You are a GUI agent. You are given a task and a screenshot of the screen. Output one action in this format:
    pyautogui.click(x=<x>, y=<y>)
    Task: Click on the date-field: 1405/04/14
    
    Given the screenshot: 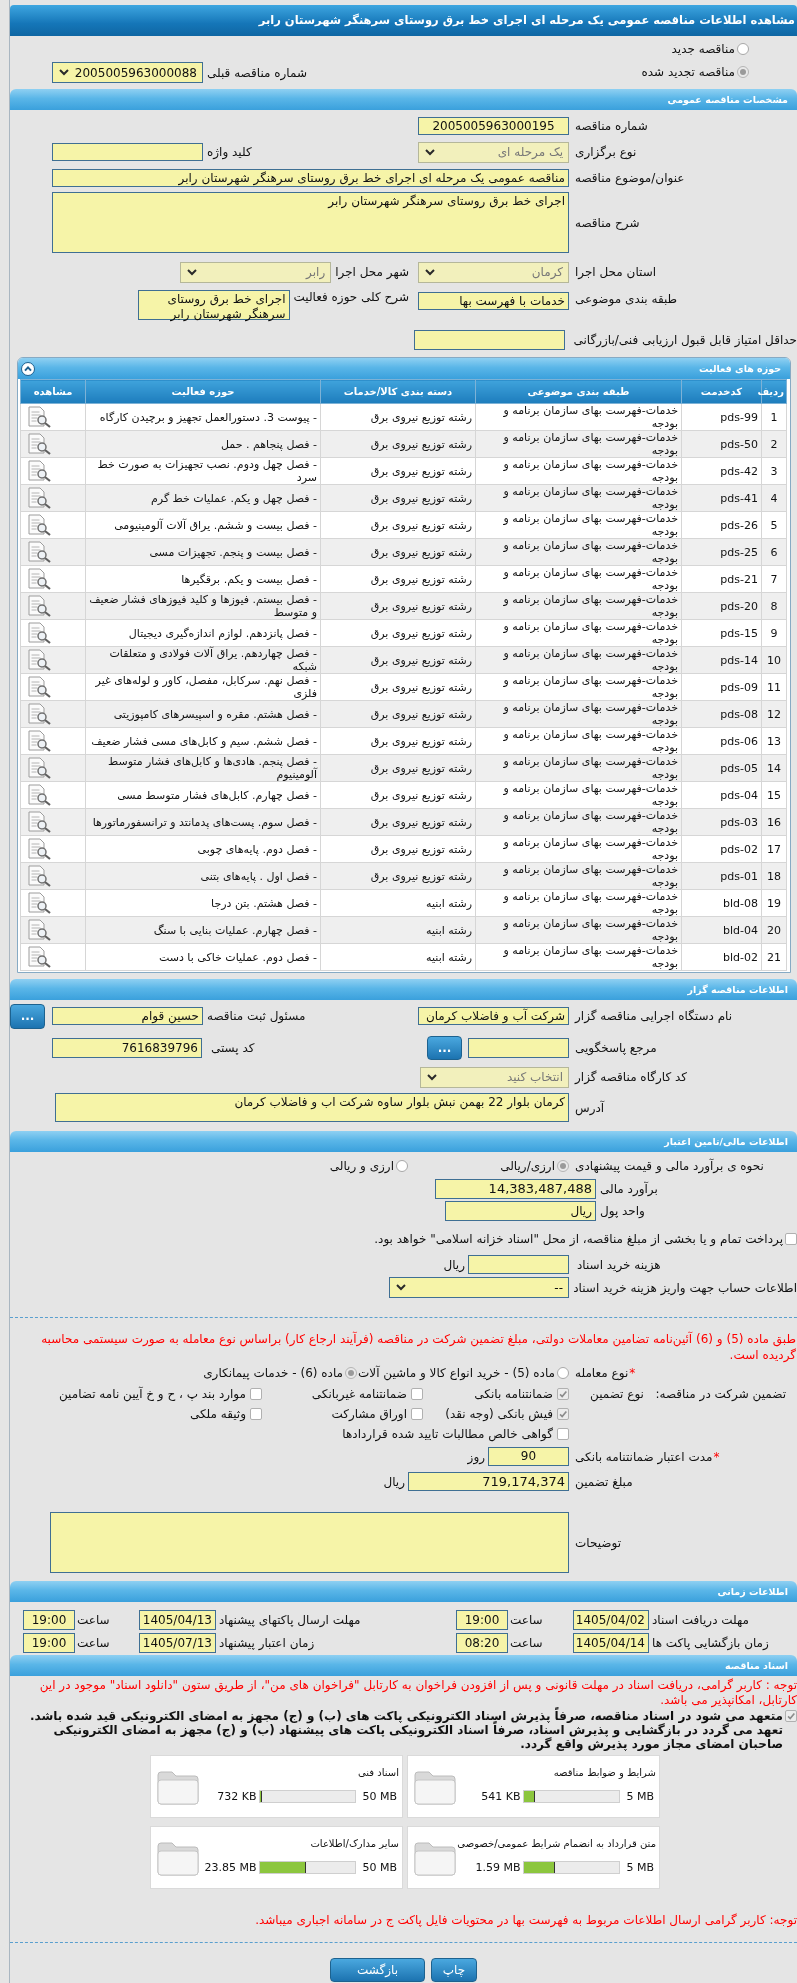 What is the action you would take?
    pyautogui.click(x=611, y=1643)
    